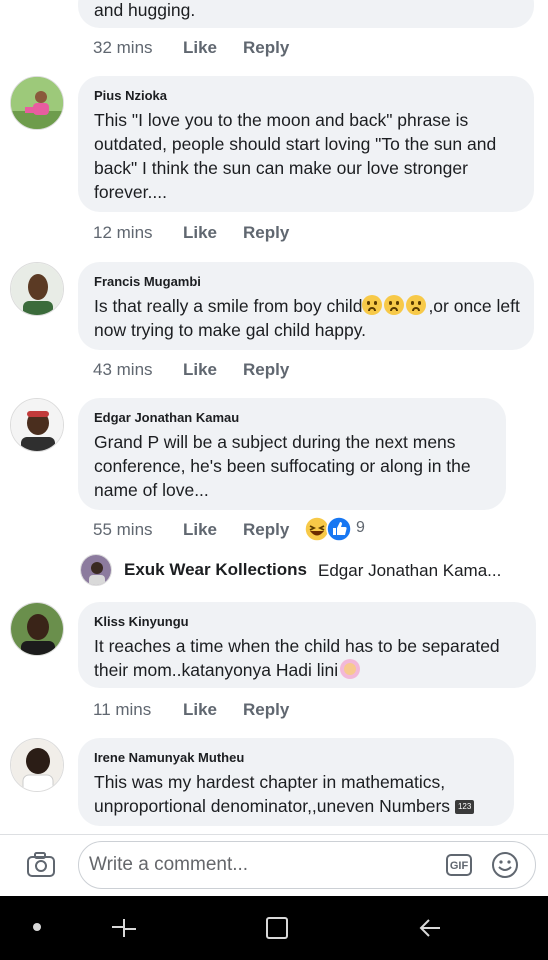 This screenshot has width=548, height=960. Describe the element at coordinates (124, 928) in the screenshot. I see `recents-icon` at that location.